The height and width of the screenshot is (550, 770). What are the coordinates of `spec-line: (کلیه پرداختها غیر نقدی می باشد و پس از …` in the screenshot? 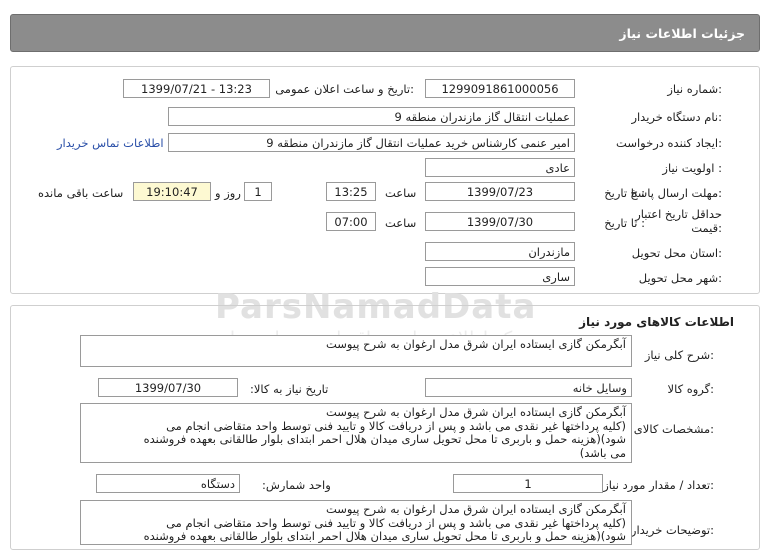 It's located at (396, 425).